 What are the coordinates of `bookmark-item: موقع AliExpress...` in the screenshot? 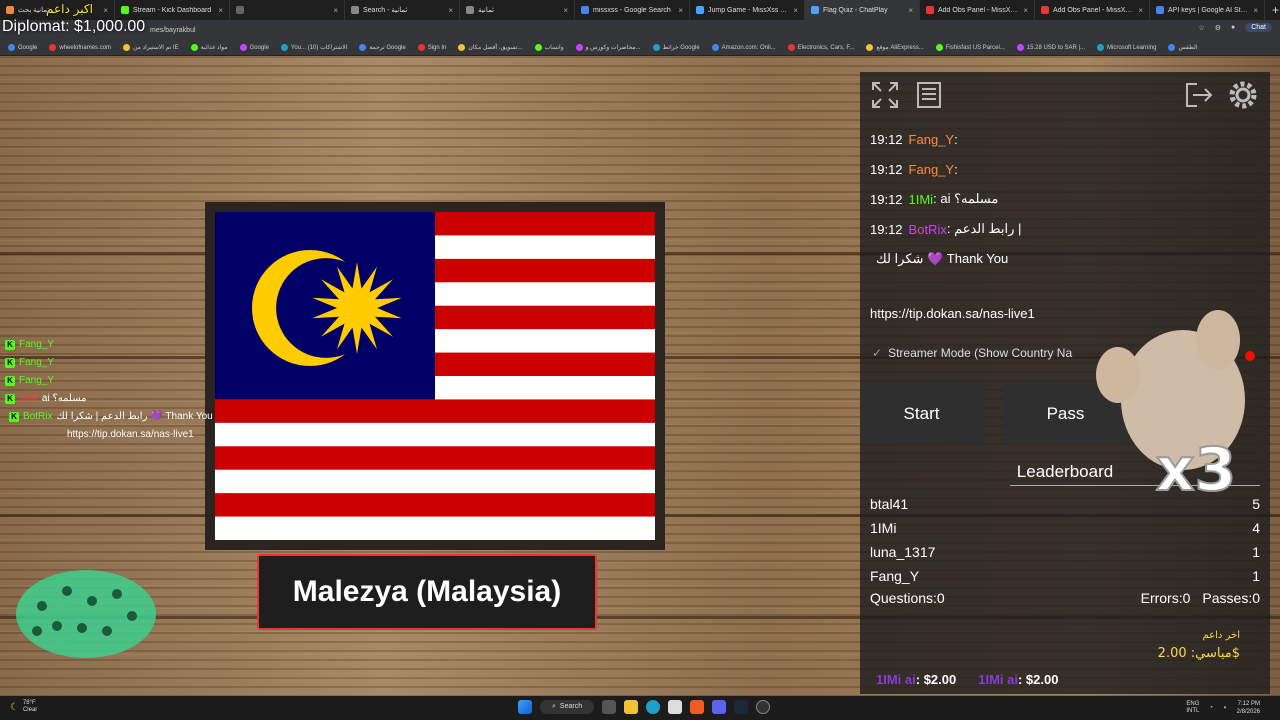 It's located at (895, 47).